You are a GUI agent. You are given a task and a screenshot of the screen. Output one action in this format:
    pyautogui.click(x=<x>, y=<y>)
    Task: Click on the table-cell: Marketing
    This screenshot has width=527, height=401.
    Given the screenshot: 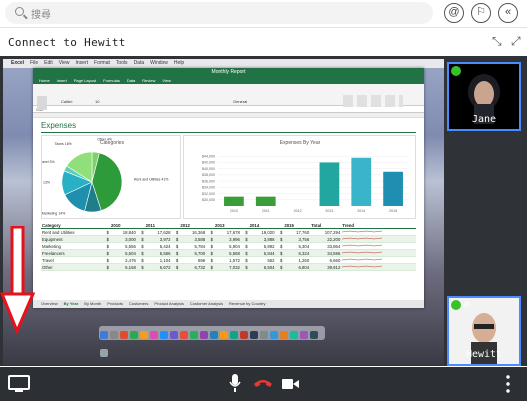 What is the action you would take?
    pyautogui.click(x=72, y=246)
    